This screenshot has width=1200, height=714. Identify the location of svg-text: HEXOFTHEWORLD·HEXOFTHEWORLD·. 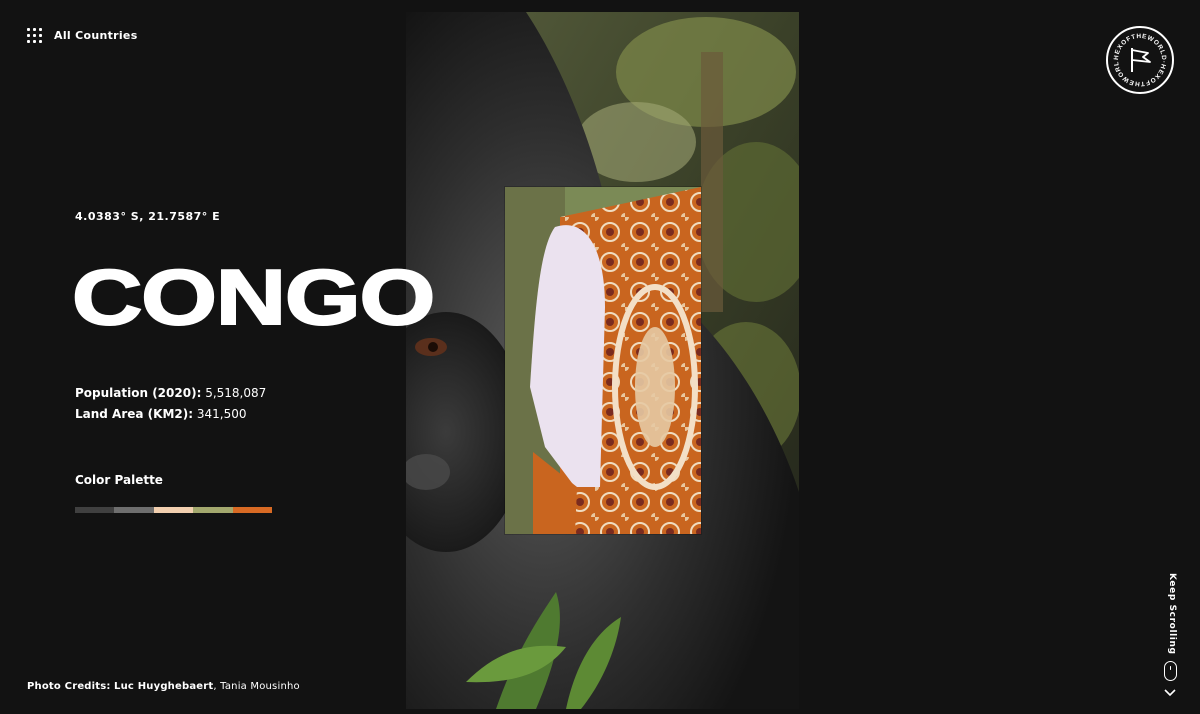
(1137, 57).